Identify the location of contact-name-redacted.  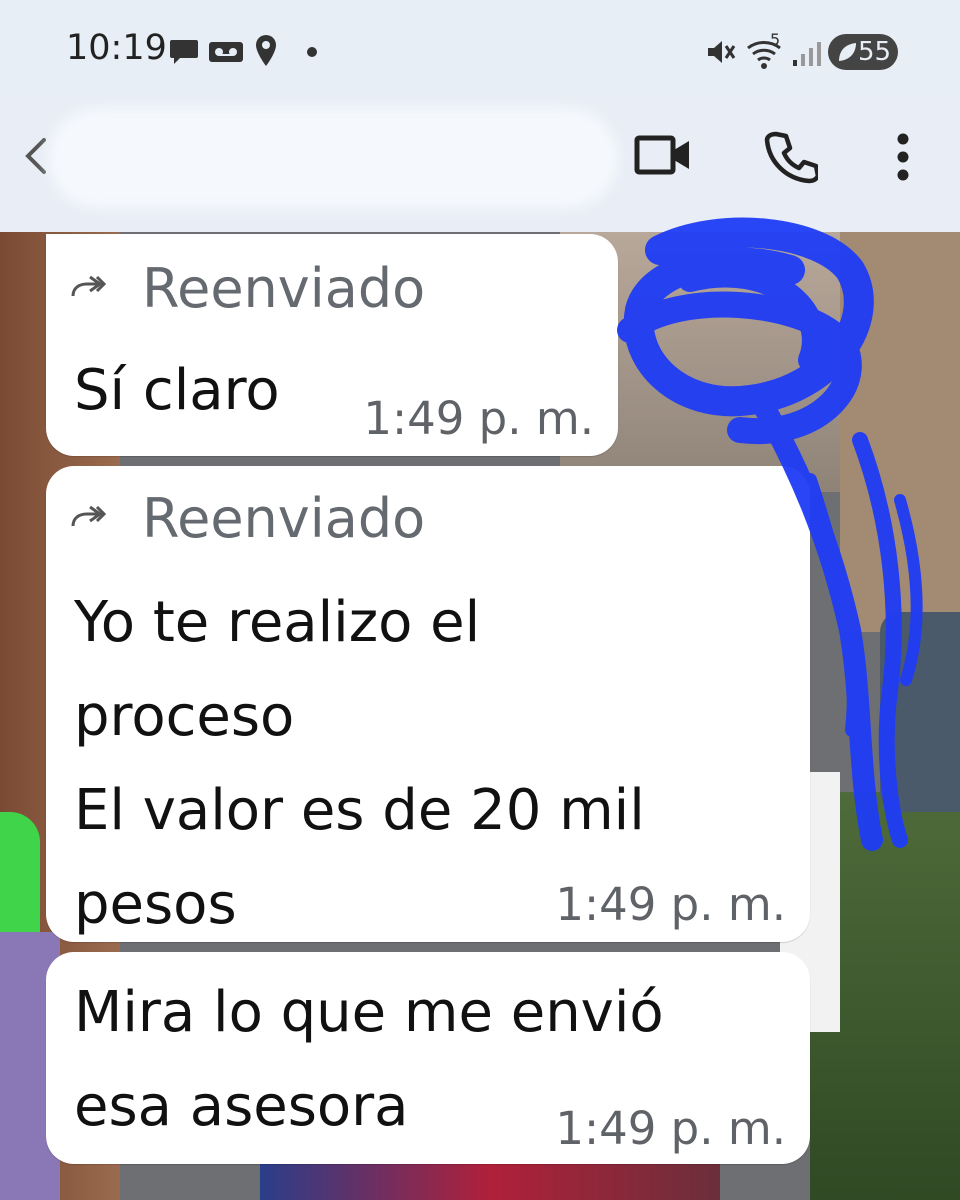
(333, 158).